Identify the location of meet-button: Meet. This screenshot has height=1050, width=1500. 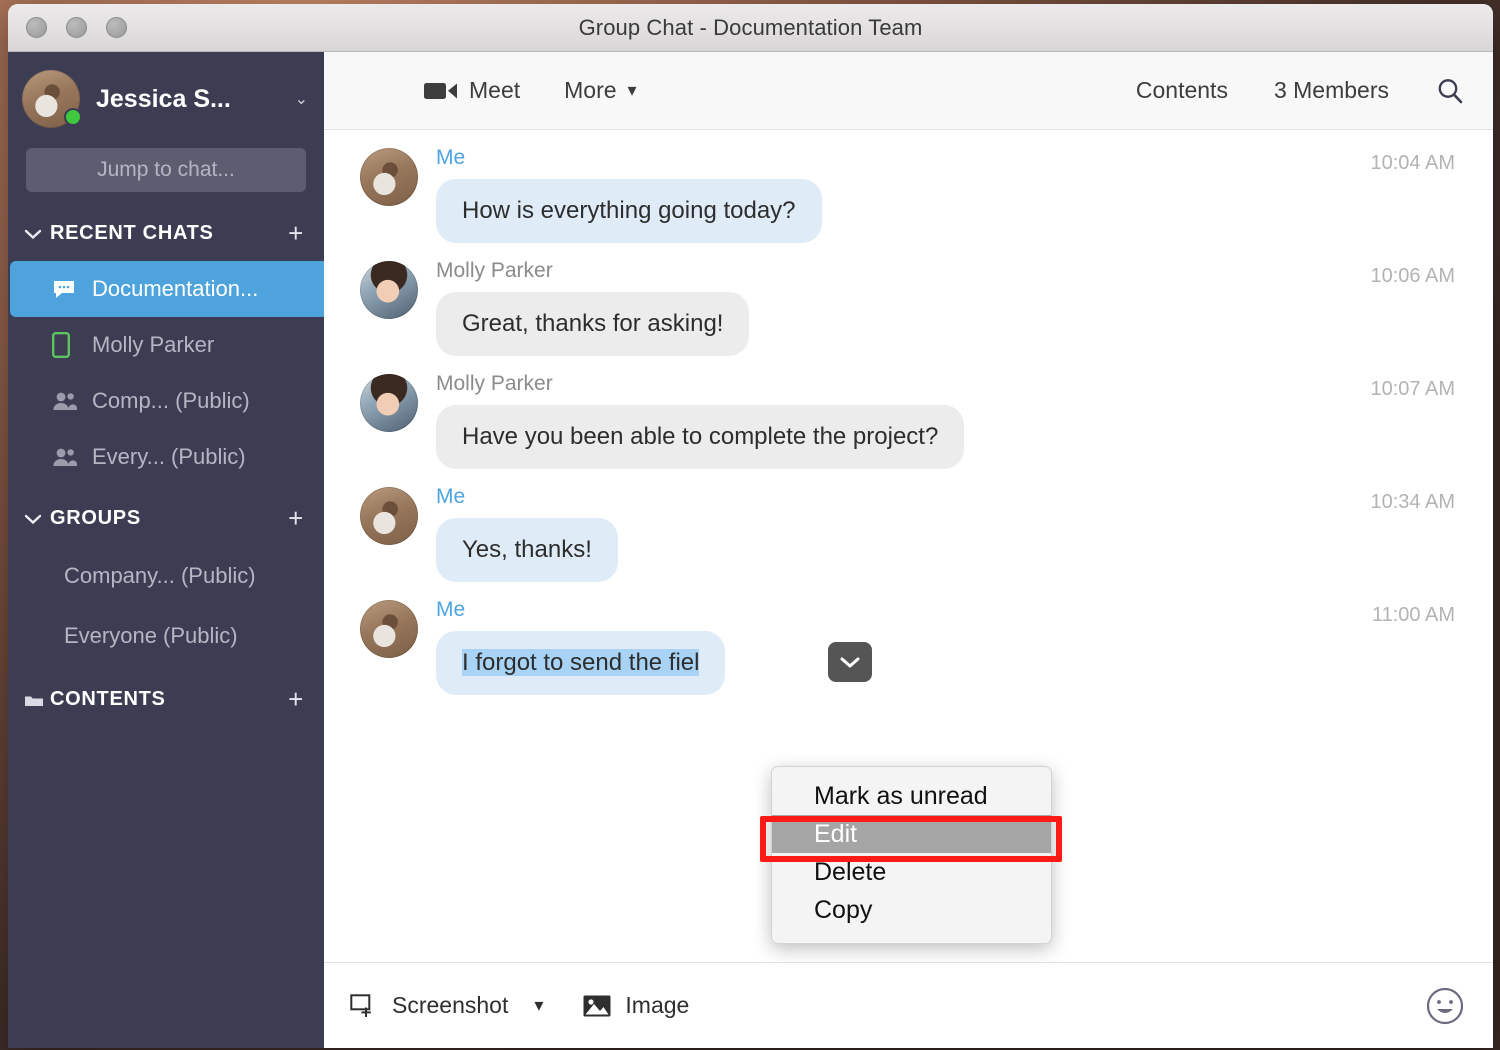
(472, 90).